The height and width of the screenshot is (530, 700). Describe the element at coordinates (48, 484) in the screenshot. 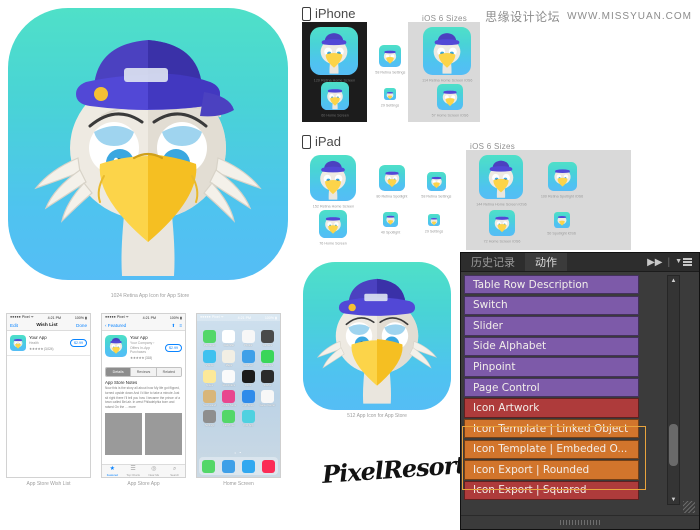

I see `mockup-wish-list-caption: App Store Wish List` at that location.